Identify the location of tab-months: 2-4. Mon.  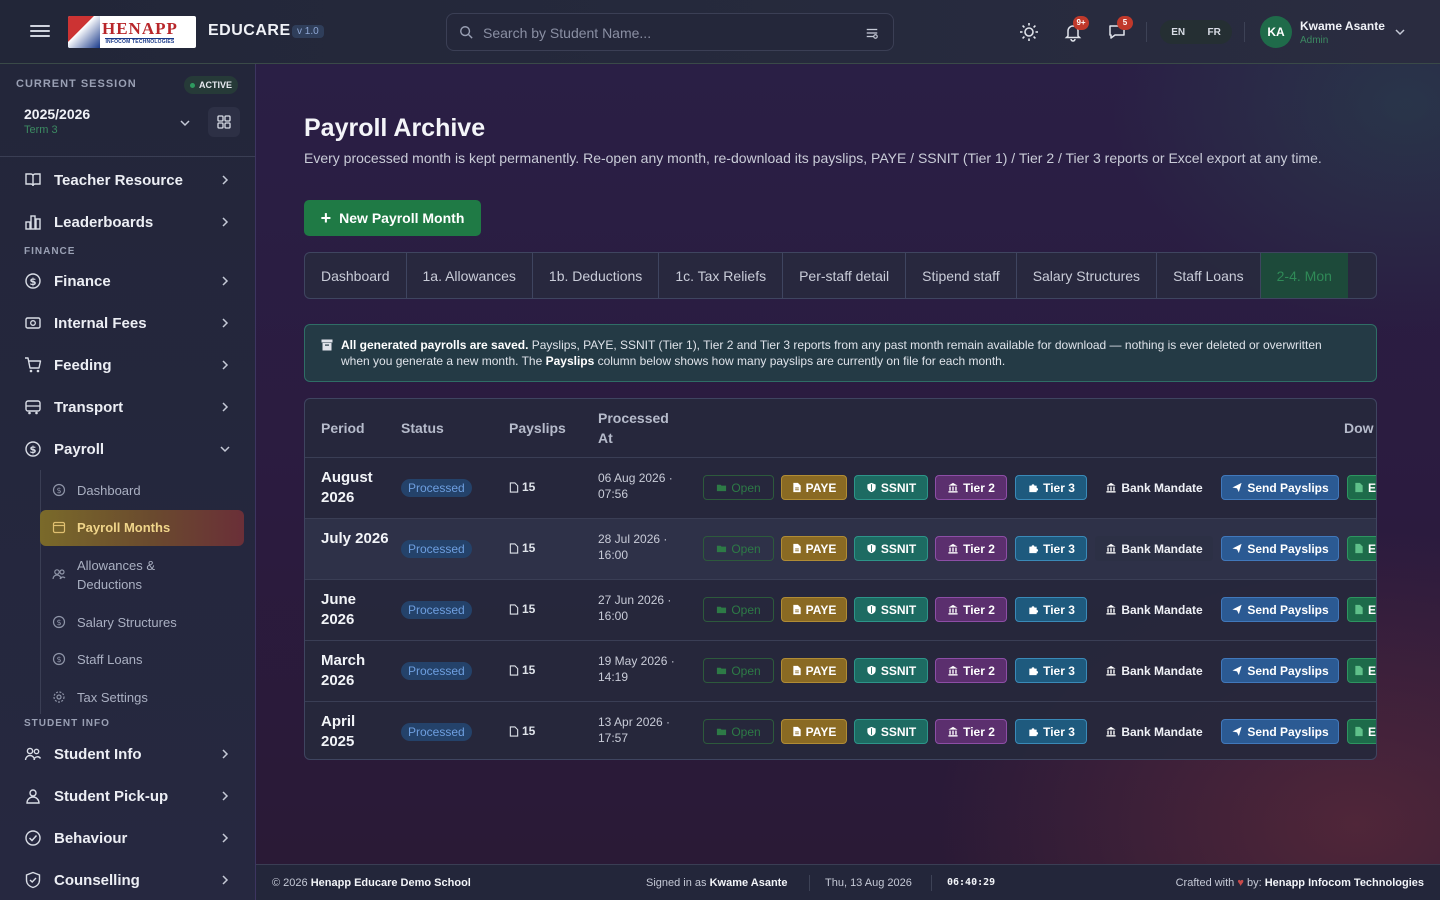
(1304, 275).